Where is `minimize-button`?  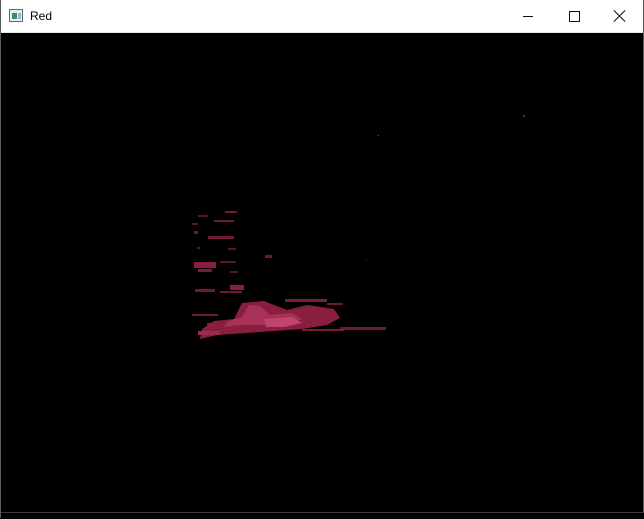
minimize-button is located at coordinates (528, 16).